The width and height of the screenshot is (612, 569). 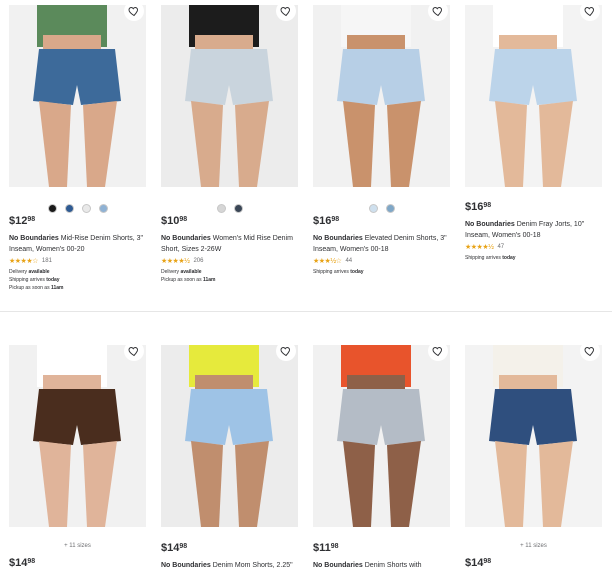 I want to click on review-count: 47, so click(x=501, y=247).